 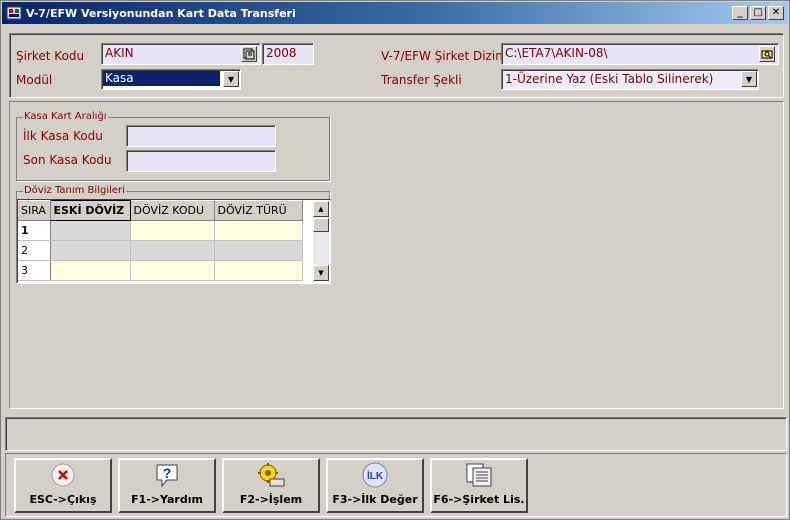 I want to click on f2-process-button: F2->İşlem, so click(x=271, y=485).